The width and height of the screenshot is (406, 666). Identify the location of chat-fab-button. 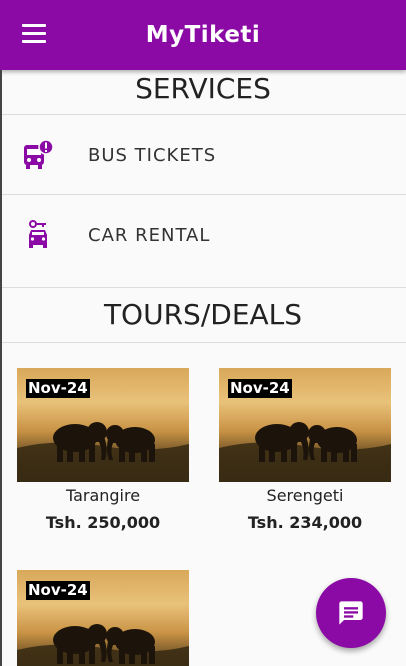
(351, 613).